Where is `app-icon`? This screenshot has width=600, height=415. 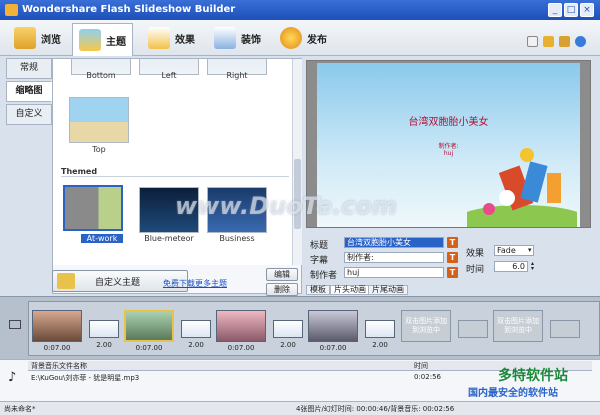
app-icon is located at coordinates (11, 10).